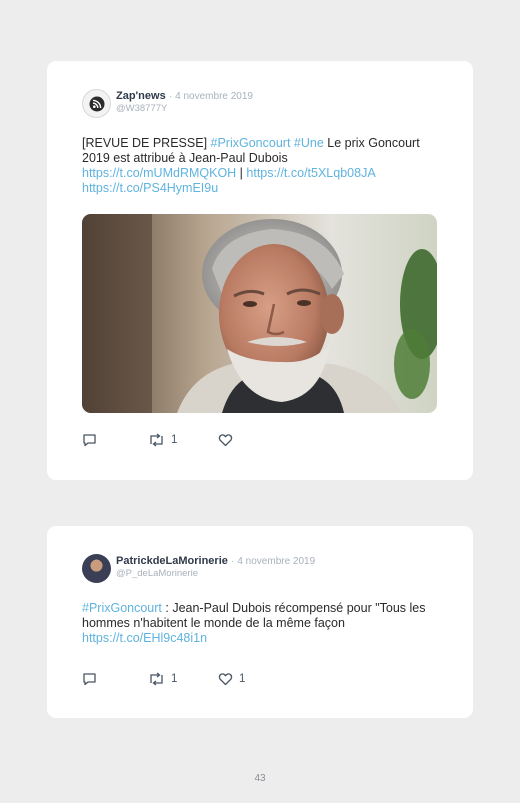 This screenshot has height=803, width=520. What do you see at coordinates (310, 173) in the screenshot?
I see `tweet-link: https://t.co/t5XLqb08JA` at bounding box center [310, 173].